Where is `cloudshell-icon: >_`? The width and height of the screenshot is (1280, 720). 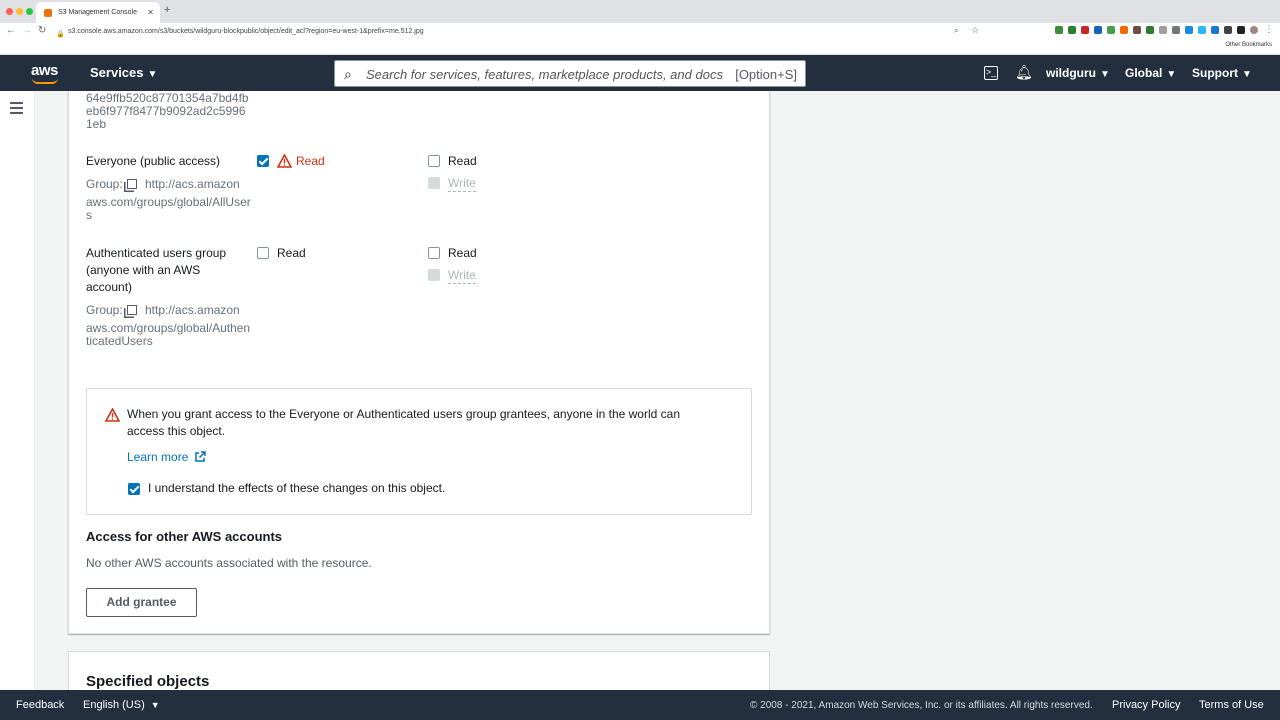 cloudshell-icon: >_ is located at coordinates (991, 73).